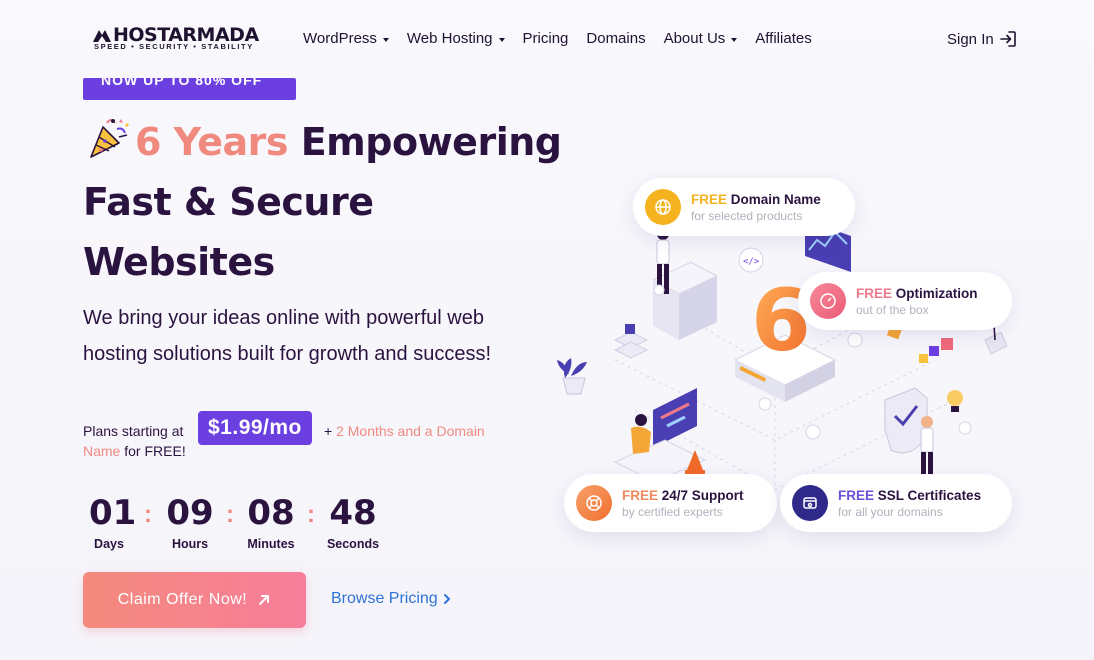  I want to click on countdown-label: Hours, so click(190, 544).